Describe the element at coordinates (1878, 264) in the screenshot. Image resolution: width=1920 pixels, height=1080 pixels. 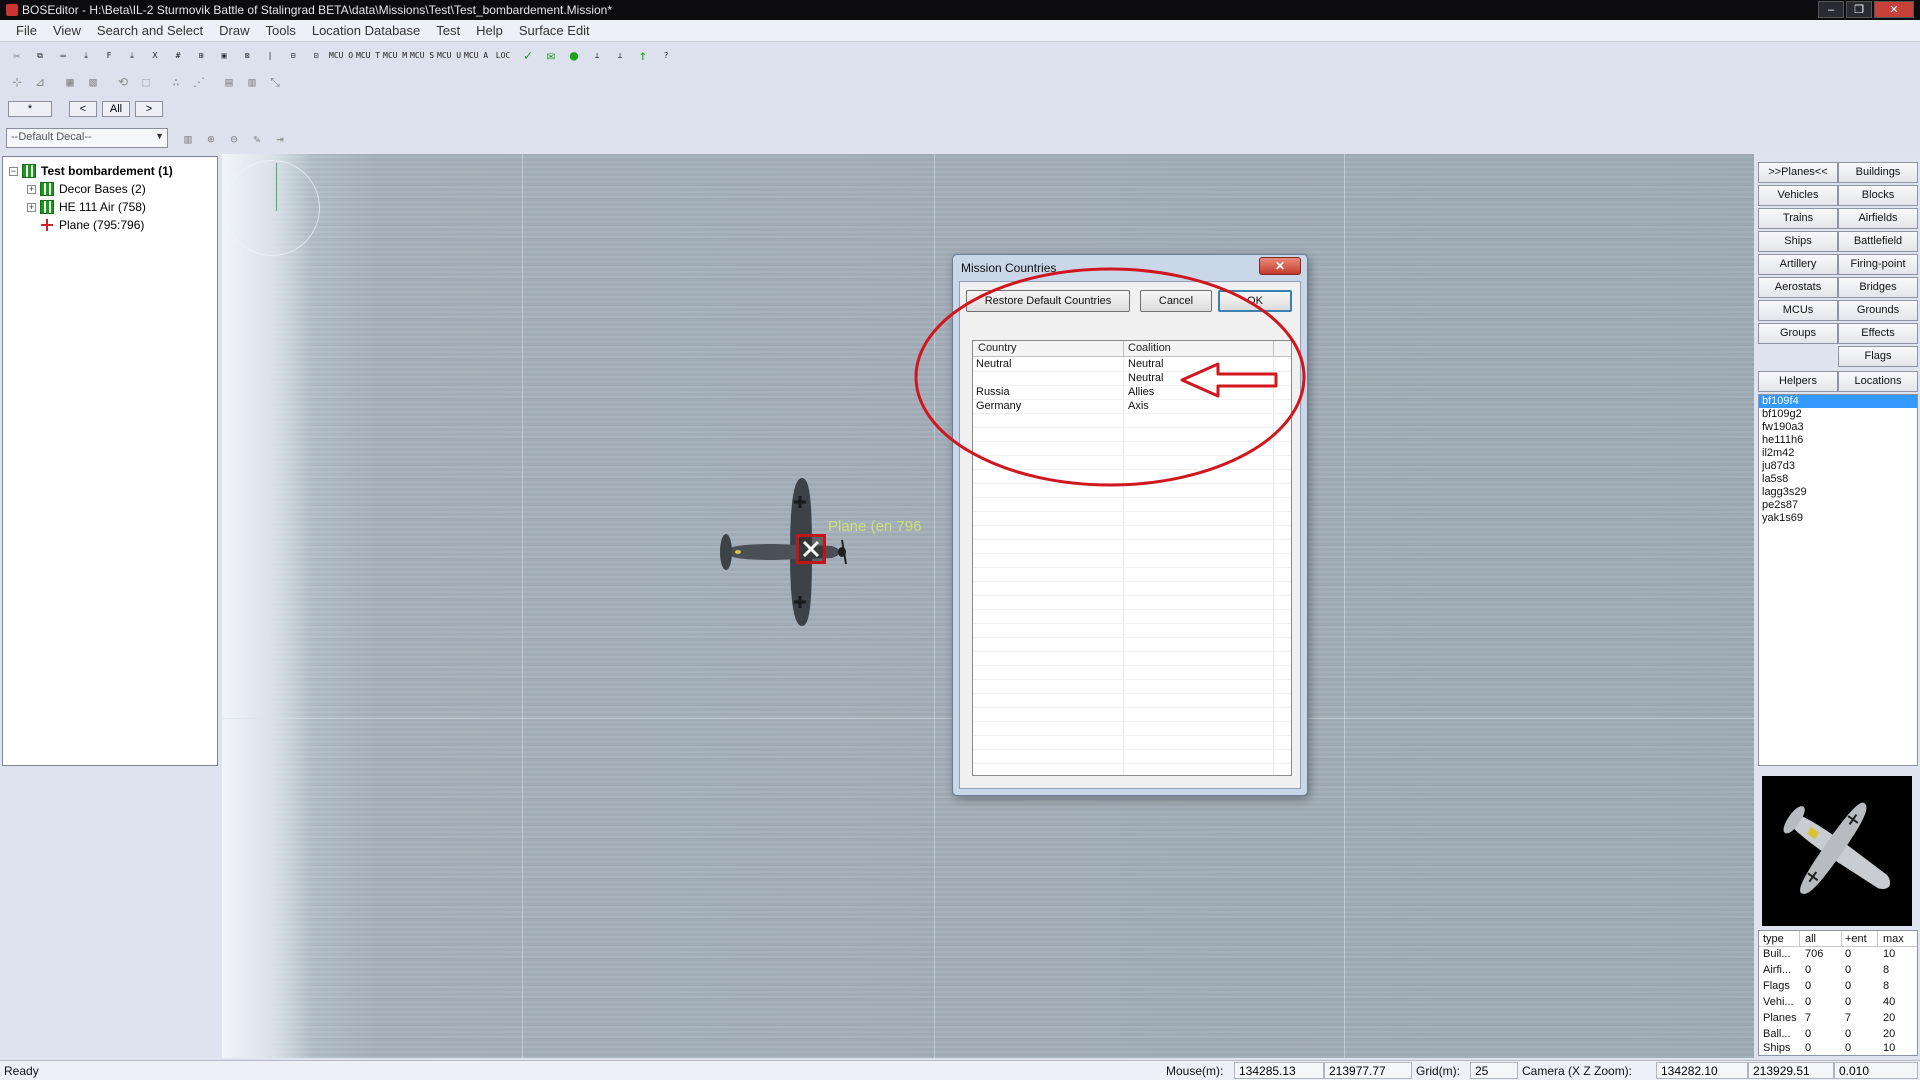
I see `category-firing-point-button: Firing-point` at that location.